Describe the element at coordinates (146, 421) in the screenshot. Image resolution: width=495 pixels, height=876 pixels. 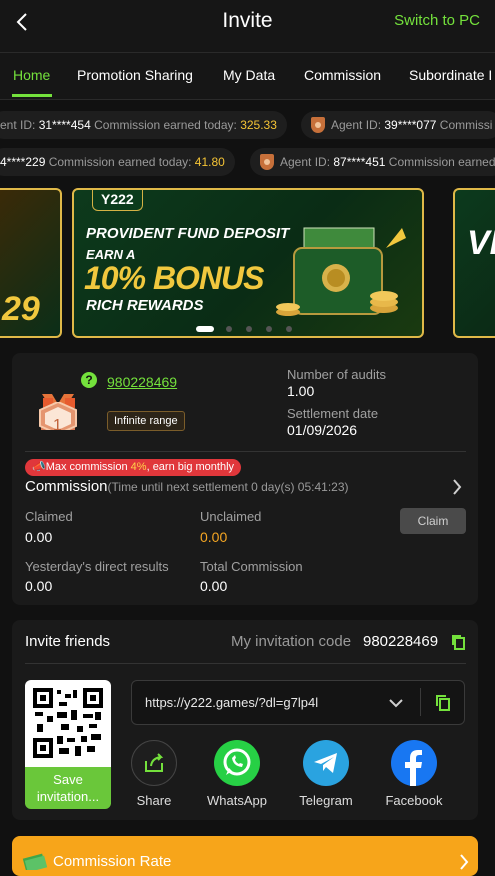
I see `range-badge: Infinite range` at that location.